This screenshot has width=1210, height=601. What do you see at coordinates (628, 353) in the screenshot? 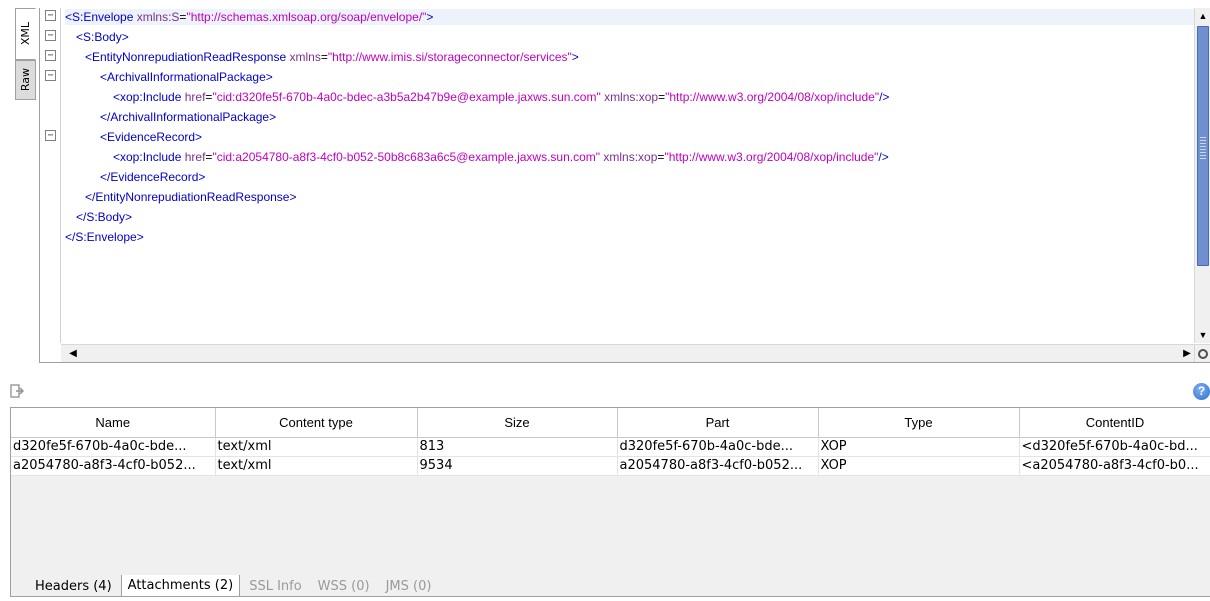
I see `horizontal-scrollbar: ◀ ▶` at bounding box center [628, 353].